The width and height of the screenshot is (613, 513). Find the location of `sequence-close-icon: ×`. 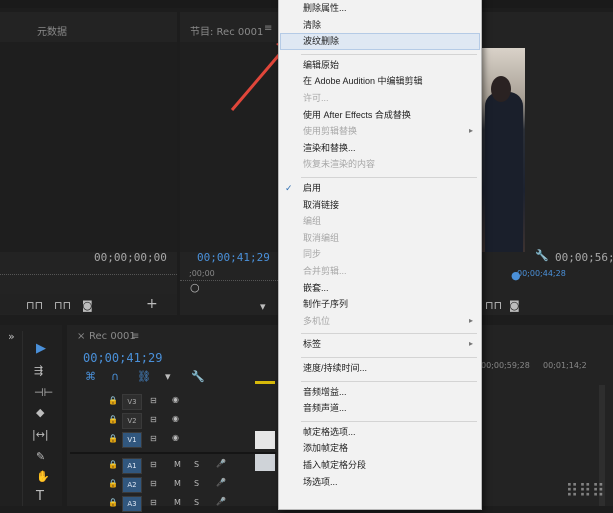

sequence-close-icon: × is located at coordinates (81, 336).